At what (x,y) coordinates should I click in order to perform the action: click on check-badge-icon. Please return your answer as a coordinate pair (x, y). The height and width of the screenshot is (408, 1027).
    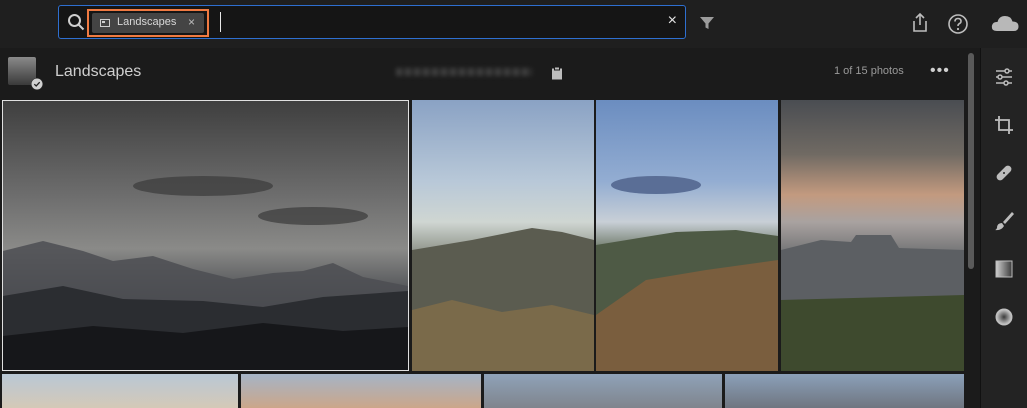
    Looking at the image, I should click on (37, 84).